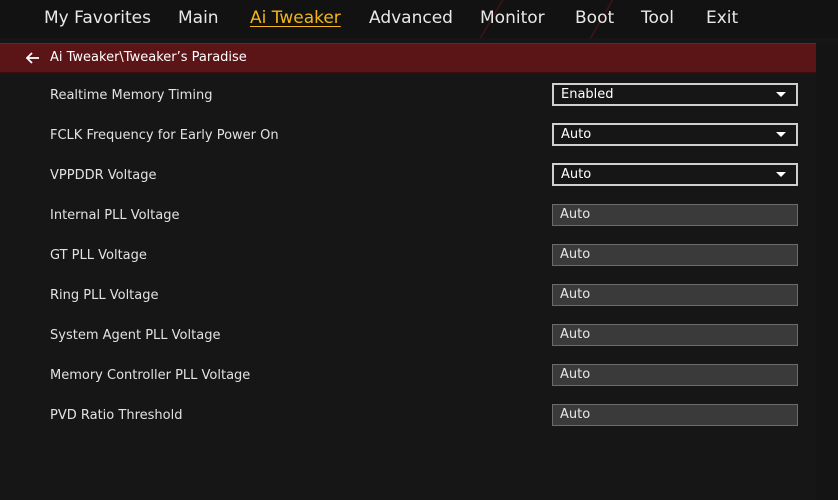 The height and width of the screenshot is (500, 838). I want to click on system-agent-pll-voltage-field: Auto, so click(675, 335).